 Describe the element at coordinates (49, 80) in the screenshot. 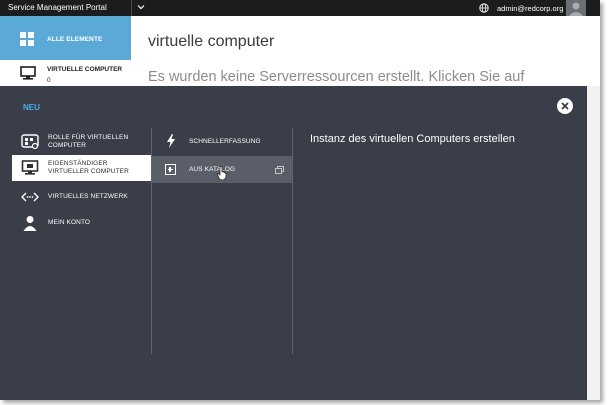

I see `nav-item-count: 0` at that location.